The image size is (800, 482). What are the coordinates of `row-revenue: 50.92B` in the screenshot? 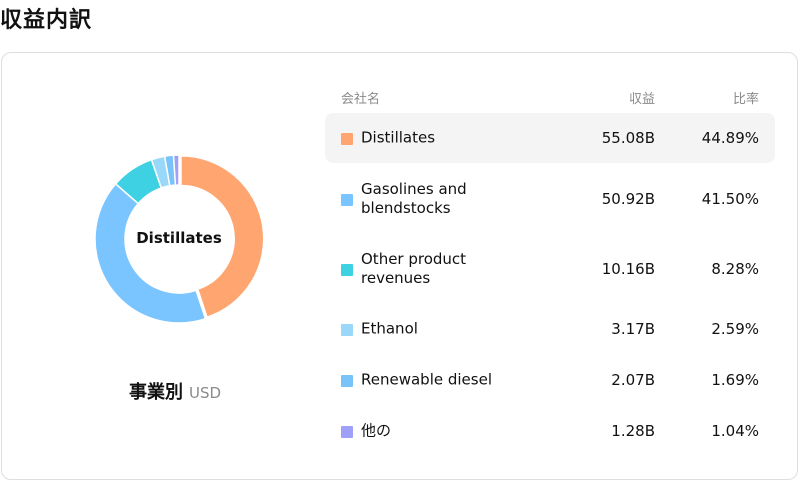 It's located at (628, 199).